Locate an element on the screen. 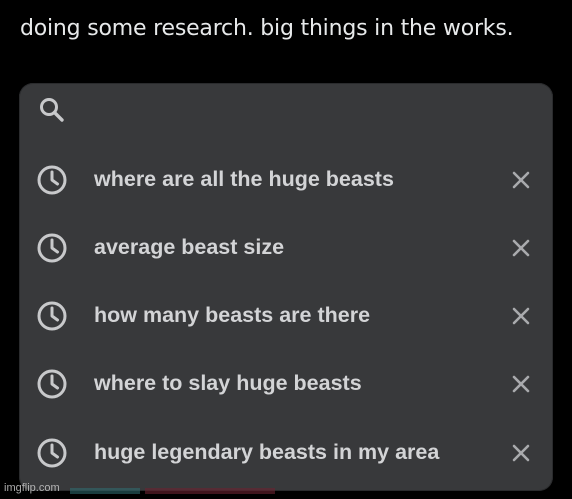 The image size is (572, 499). watermark: imgflip.com is located at coordinates (32, 488).